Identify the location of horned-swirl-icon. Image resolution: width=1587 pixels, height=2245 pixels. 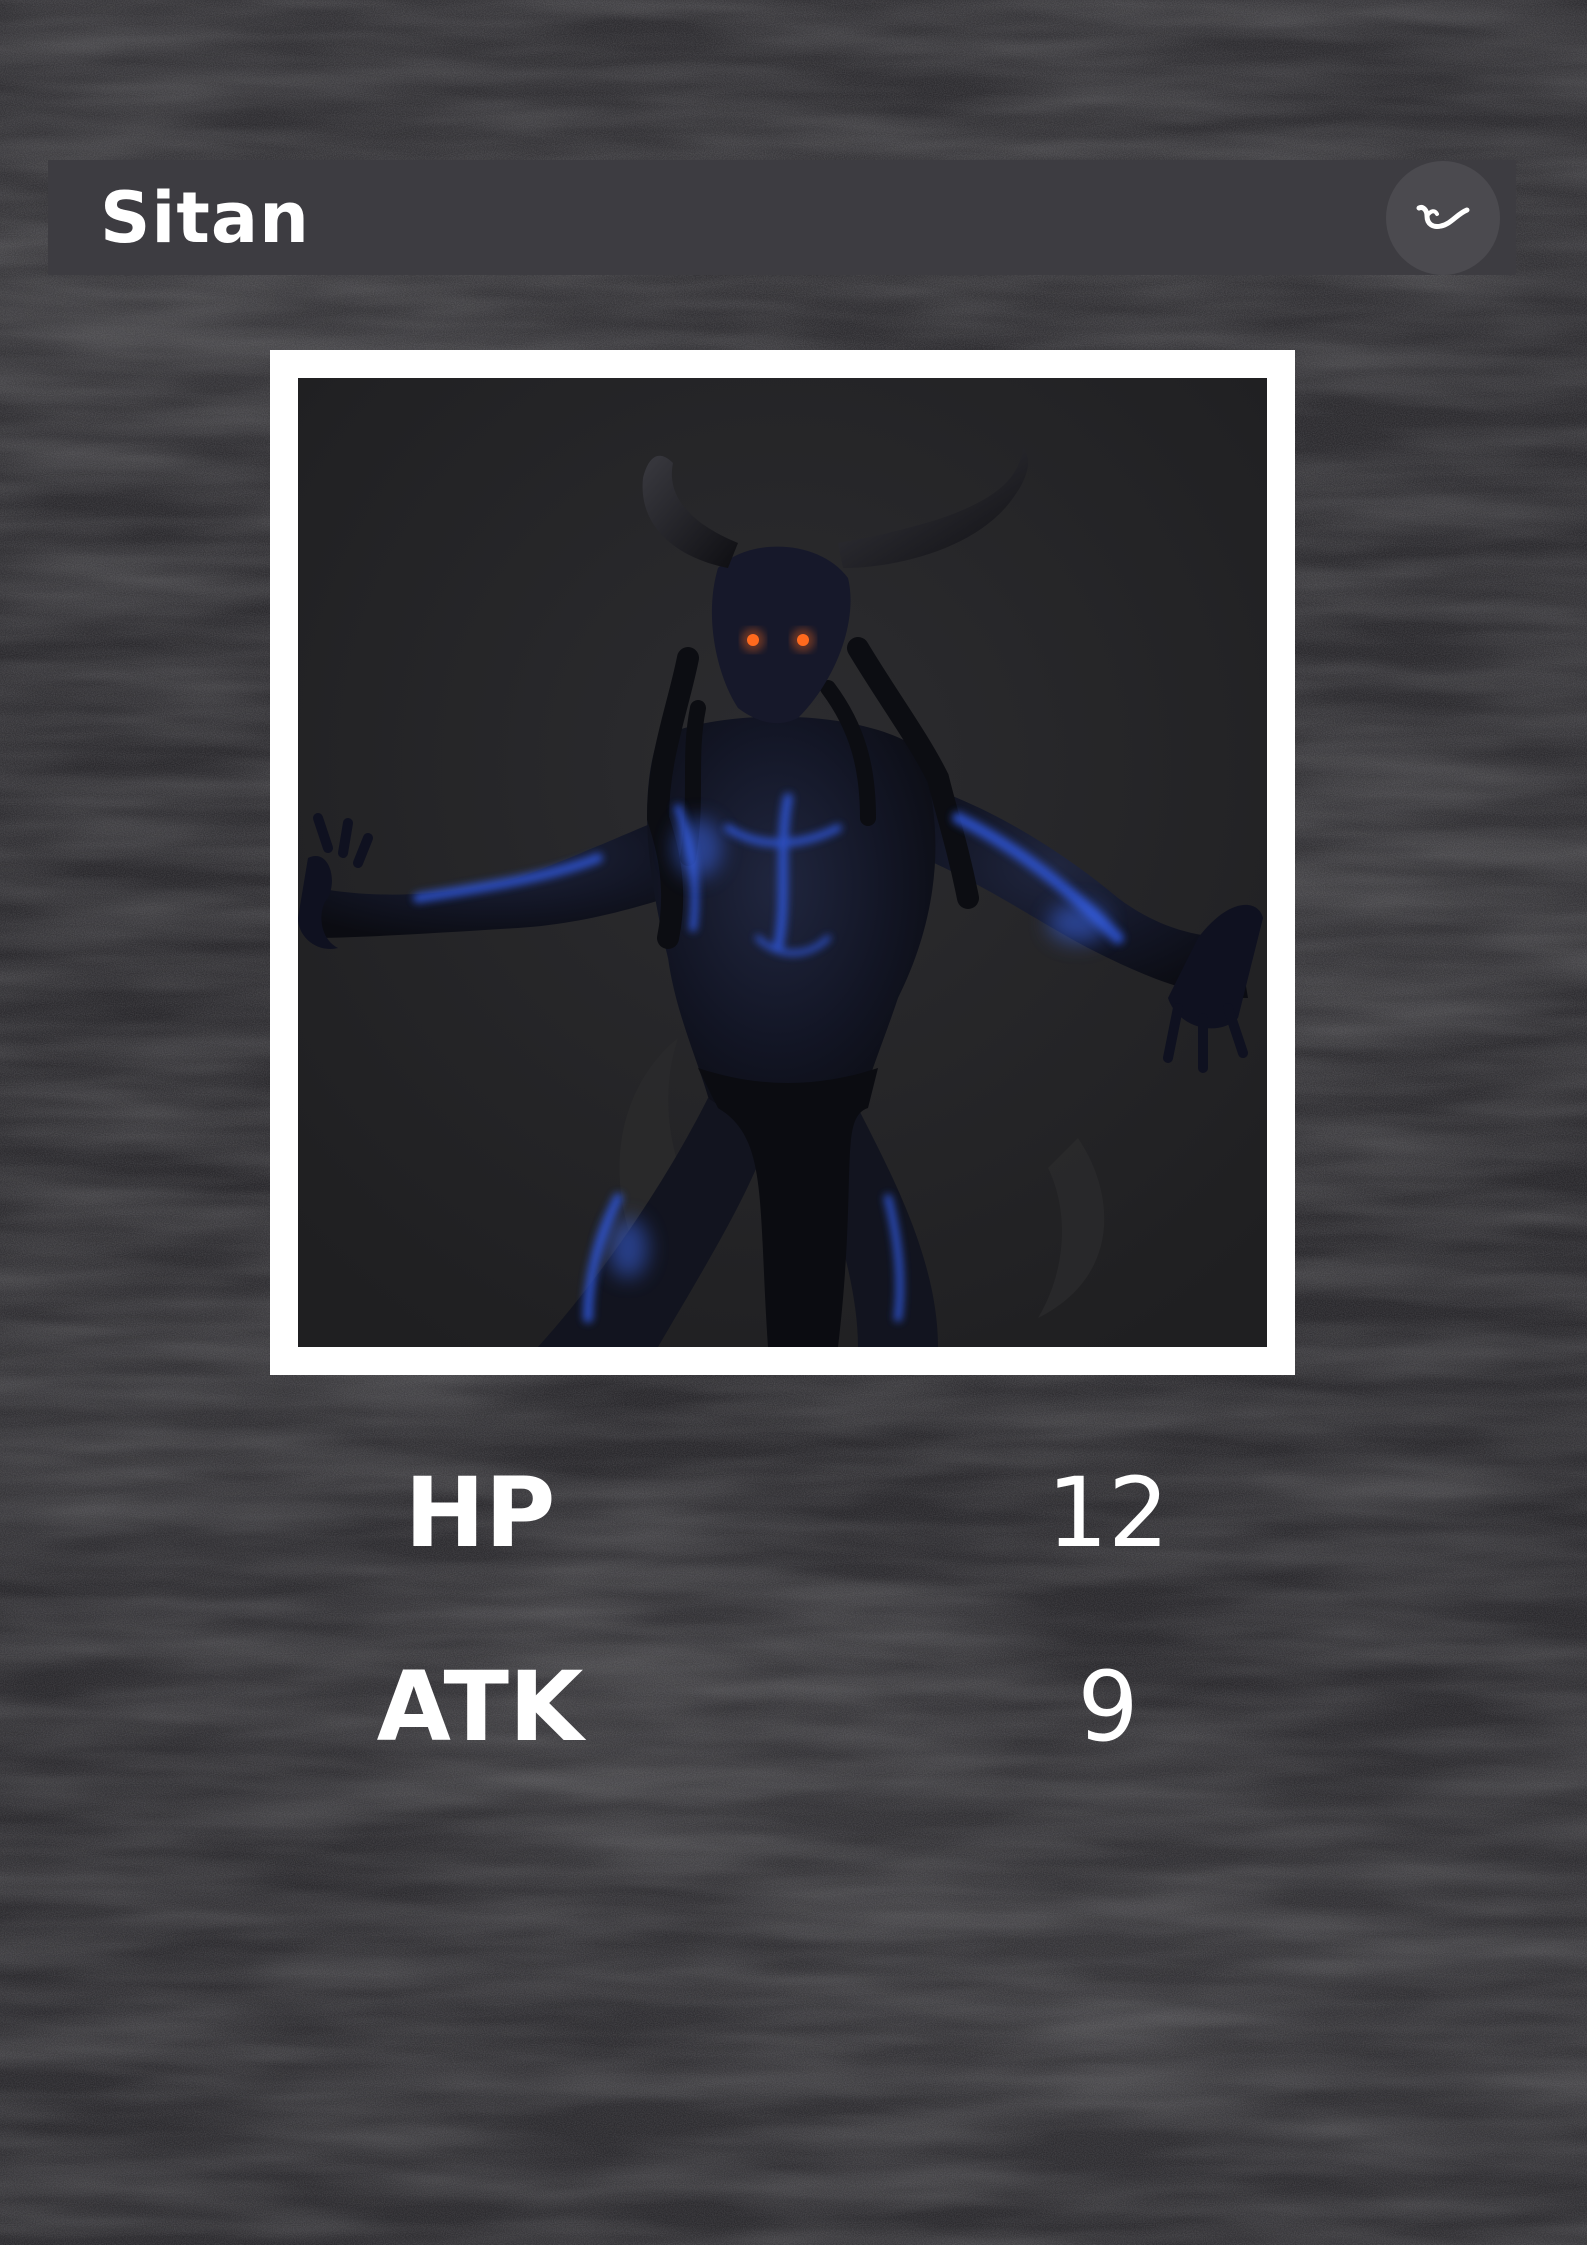
(1443, 216).